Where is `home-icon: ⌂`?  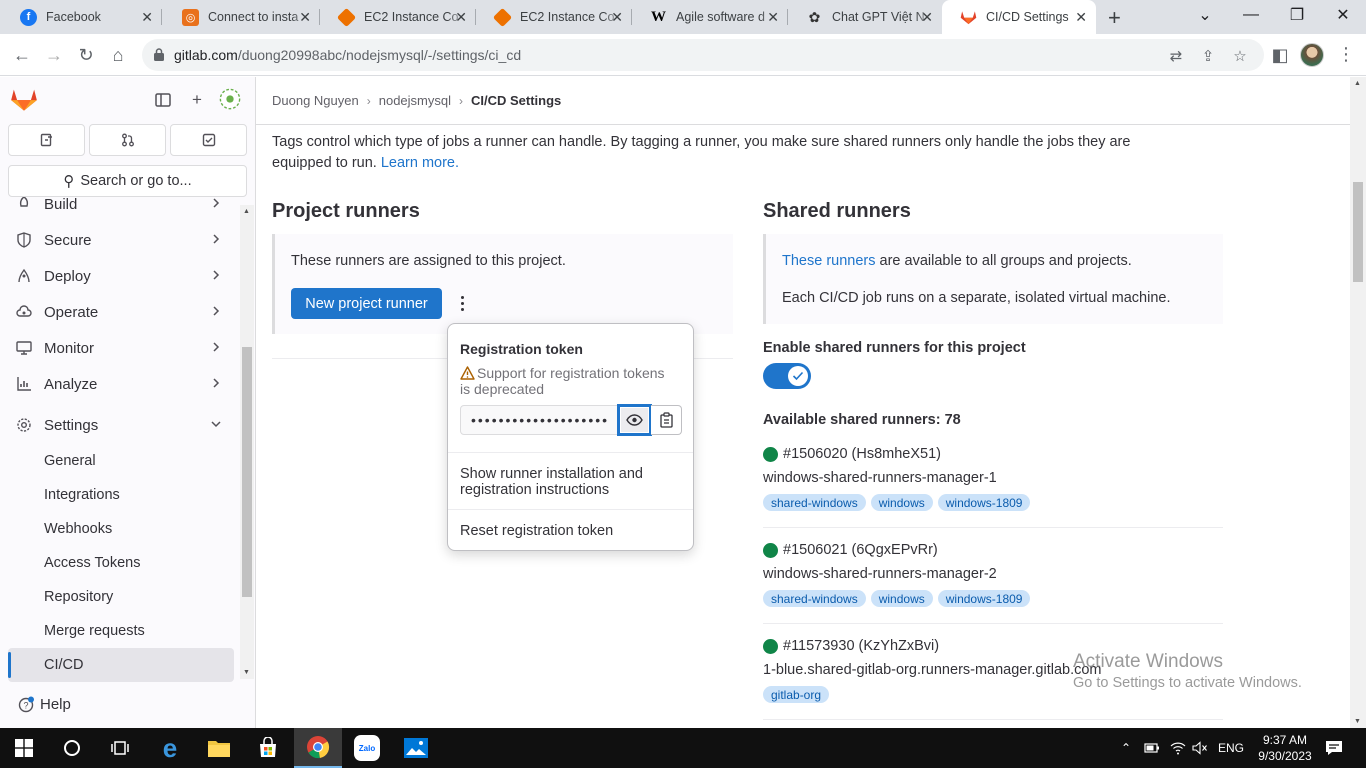 home-icon: ⌂ is located at coordinates (118, 55).